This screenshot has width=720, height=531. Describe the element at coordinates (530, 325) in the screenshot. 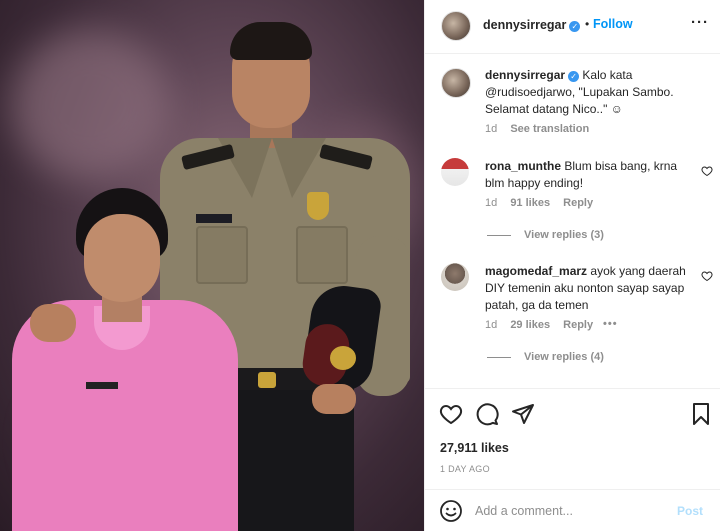

I see `comment-like-count: 29 likes` at that location.